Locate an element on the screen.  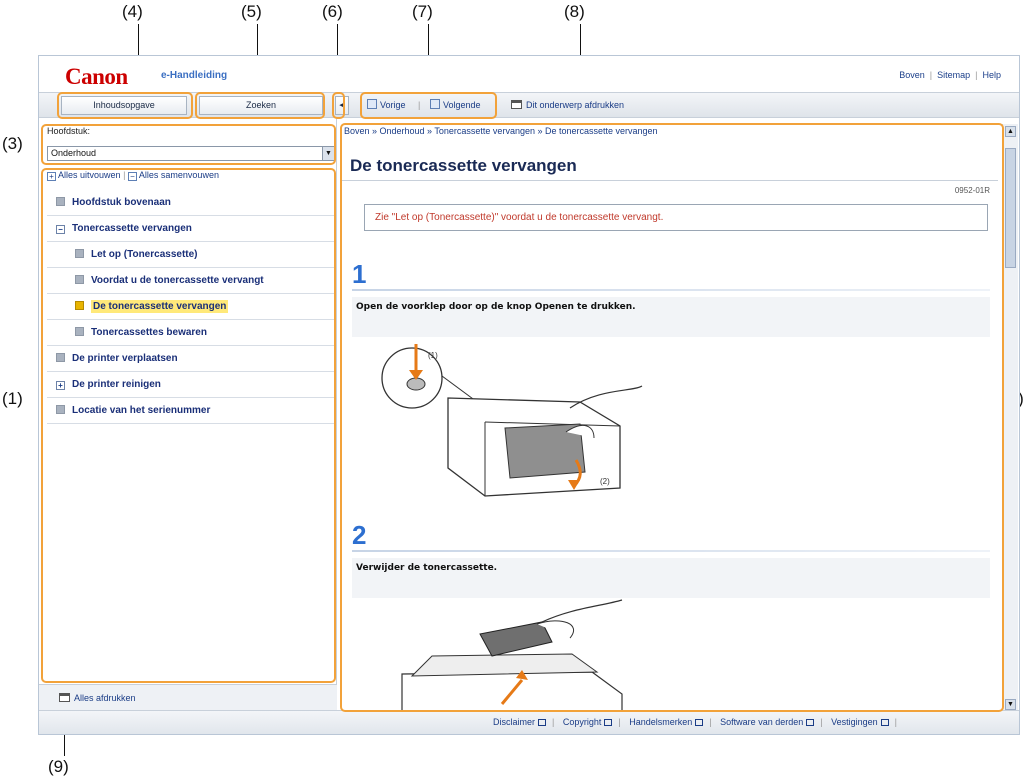
highlight-prev-next is located at coordinates (428, 105).